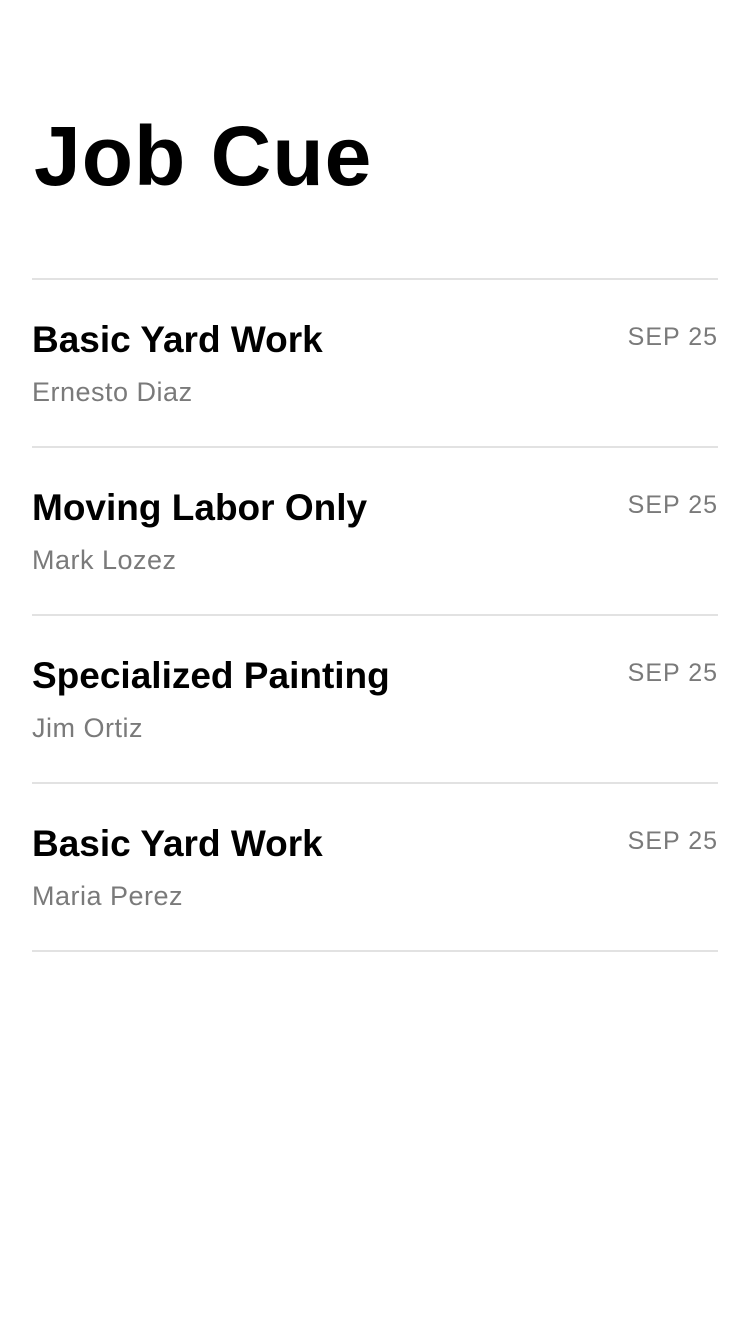  What do you see at coordinates (112, 392) in the screenshot?
I see `job-person-name: Ernesto Diaz` at bounding box center [112, 392].